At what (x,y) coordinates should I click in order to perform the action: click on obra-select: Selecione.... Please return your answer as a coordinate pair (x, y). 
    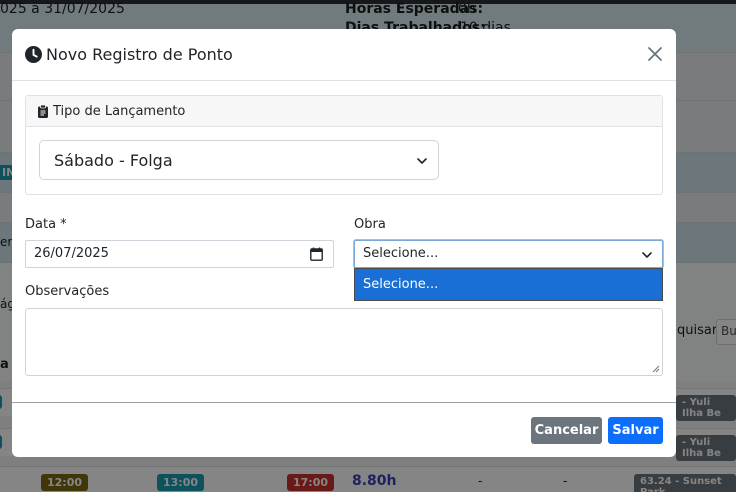
    Looking at the image, I should click on (508, 254).